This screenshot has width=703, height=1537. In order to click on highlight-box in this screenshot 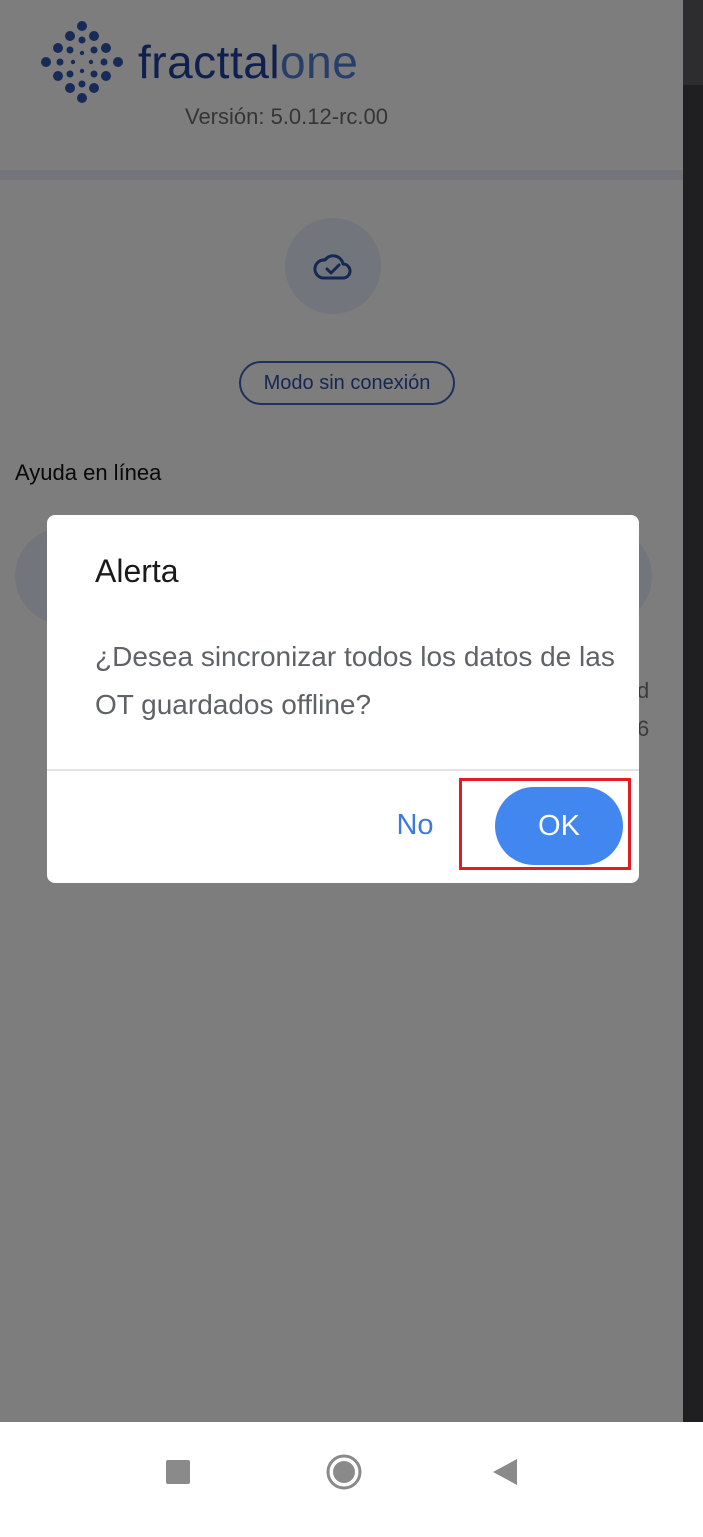, I will do `click(545, 824)`.